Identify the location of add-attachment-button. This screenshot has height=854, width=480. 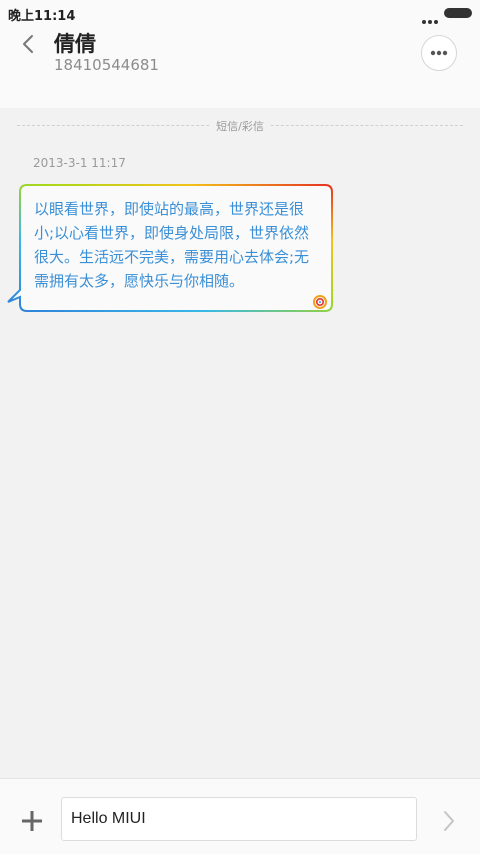
(32, 821).